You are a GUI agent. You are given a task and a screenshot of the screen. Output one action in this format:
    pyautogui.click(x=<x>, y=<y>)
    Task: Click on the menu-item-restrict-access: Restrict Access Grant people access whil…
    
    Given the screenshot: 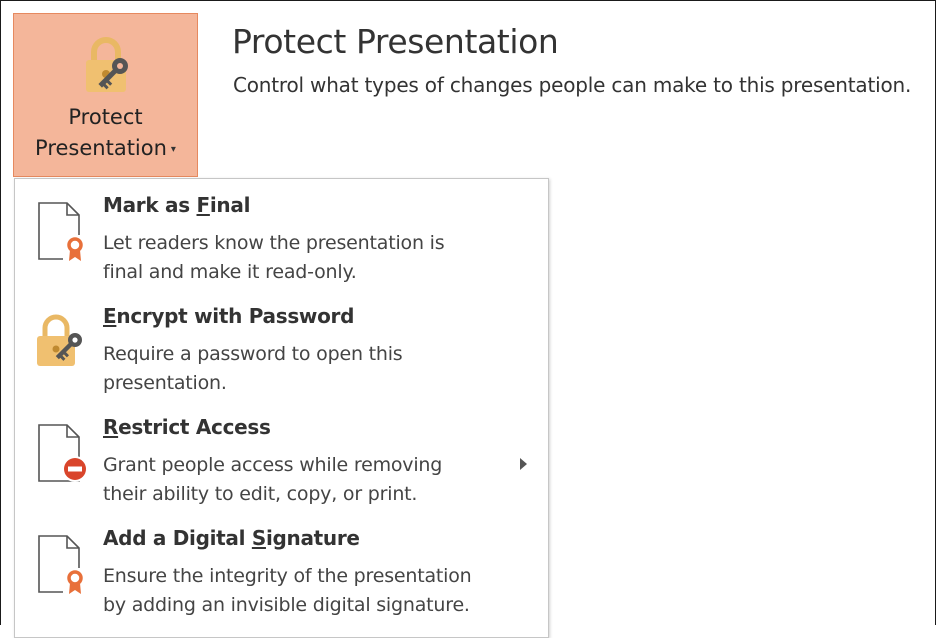 What is the action you would take?
    pyautogui.click(x=281, y=456)
    